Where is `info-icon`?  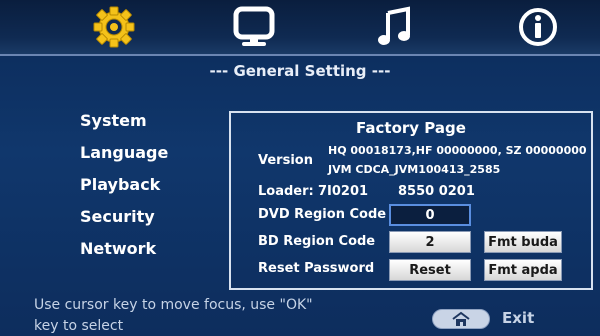
info-icon is located at coordinates (538, 27).